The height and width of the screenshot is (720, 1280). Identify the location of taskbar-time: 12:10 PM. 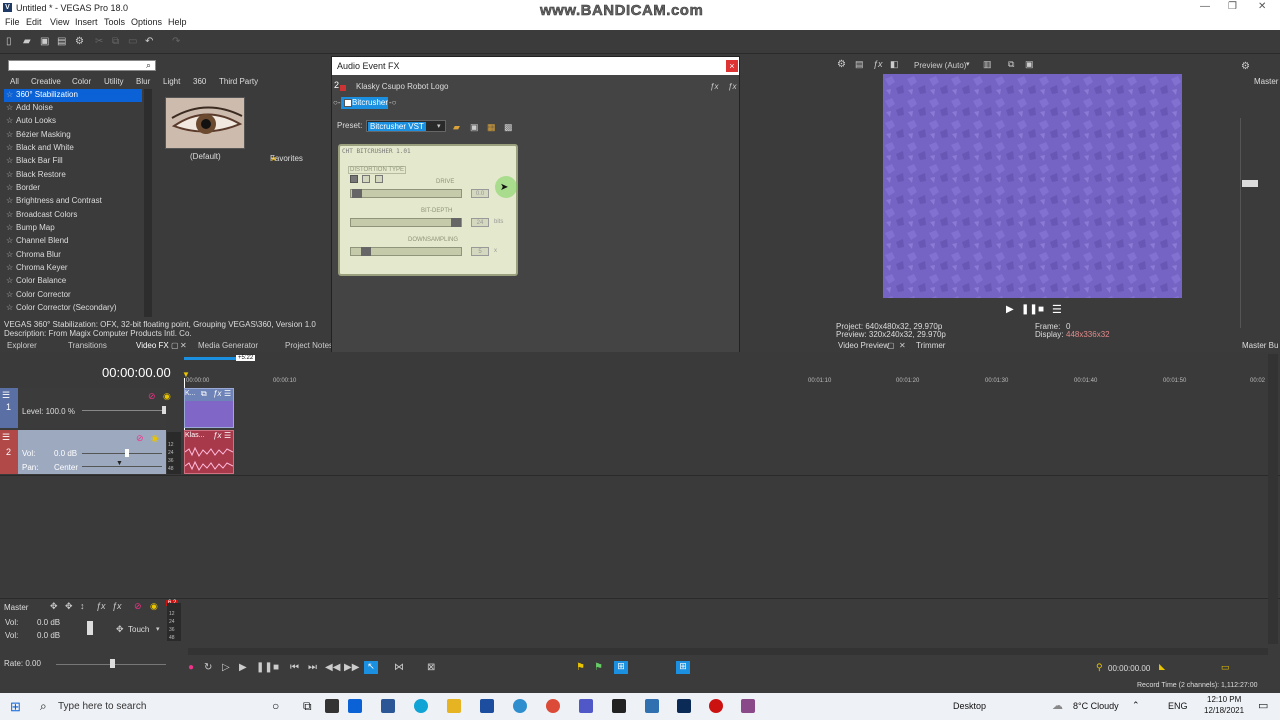
(1224, 699).